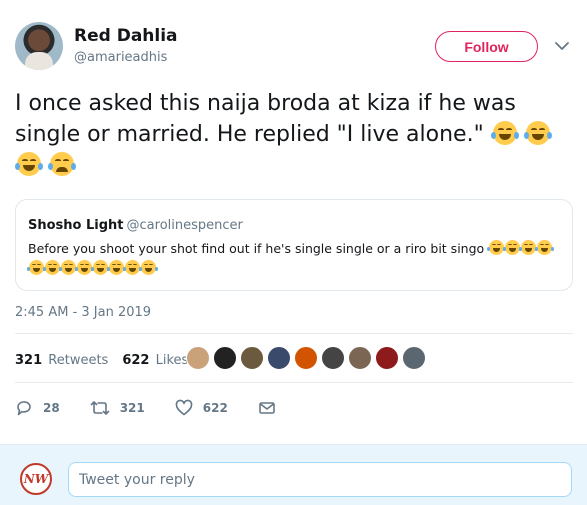 This screenshot has width=587, height=505. I want to click on author-avatar, so click(39, 46).